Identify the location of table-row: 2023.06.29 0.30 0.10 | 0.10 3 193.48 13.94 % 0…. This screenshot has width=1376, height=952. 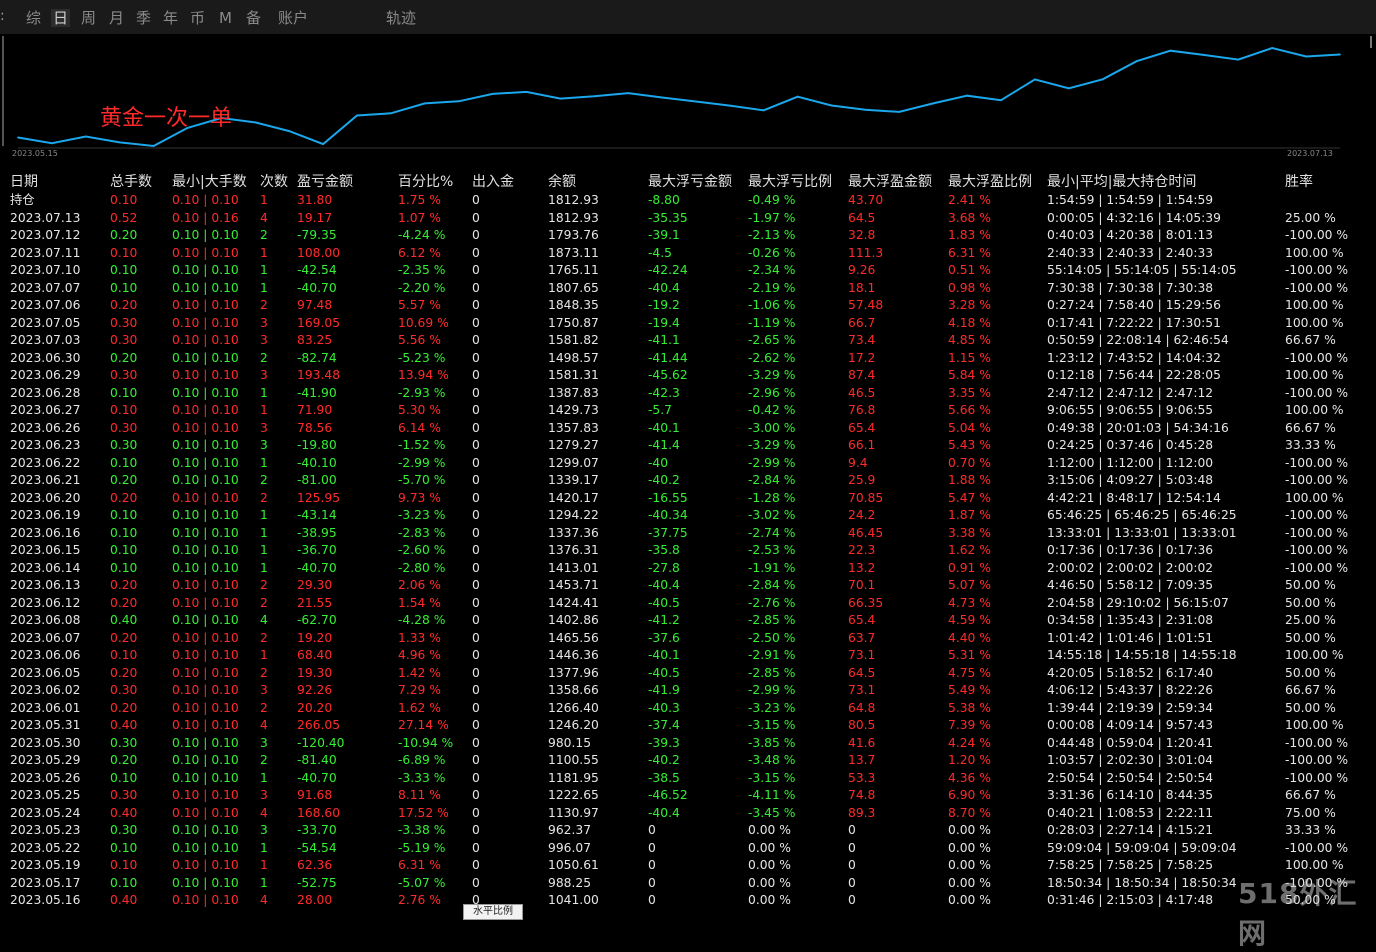
(688, 376).